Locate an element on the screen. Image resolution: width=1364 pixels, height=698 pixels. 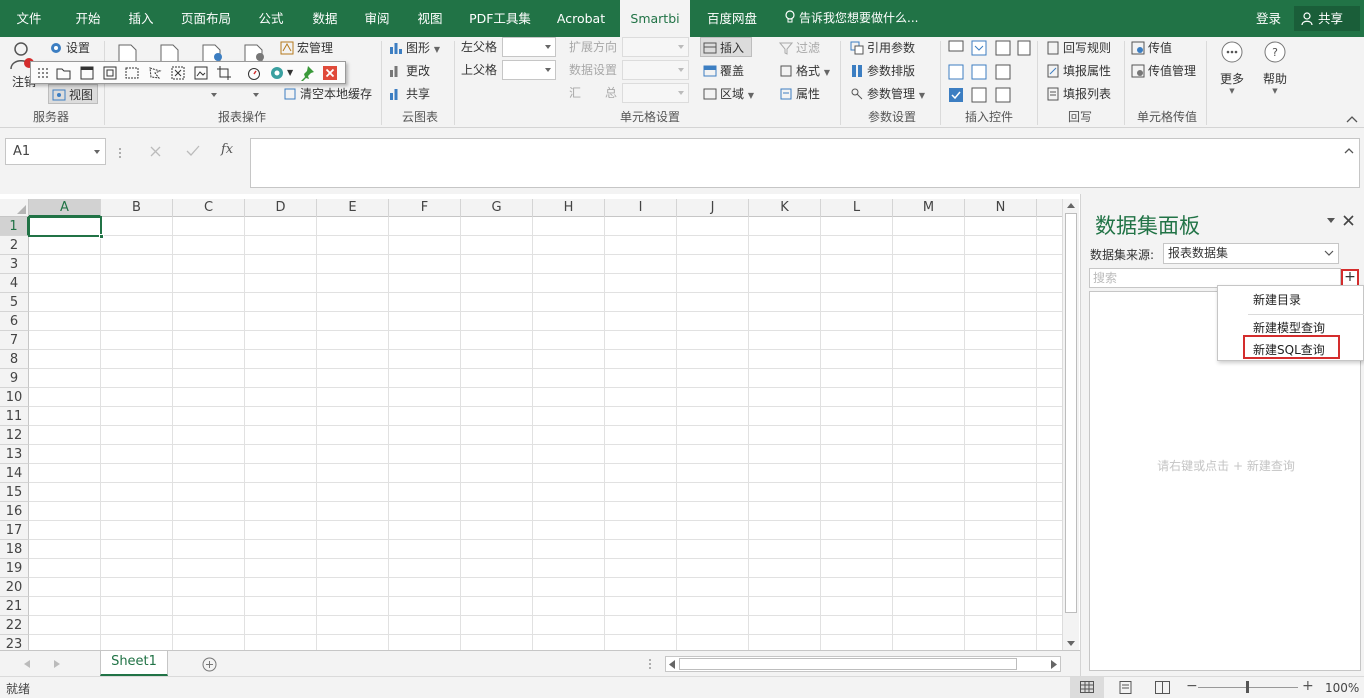
row-header: 9 is located at coordinates (14, 378).